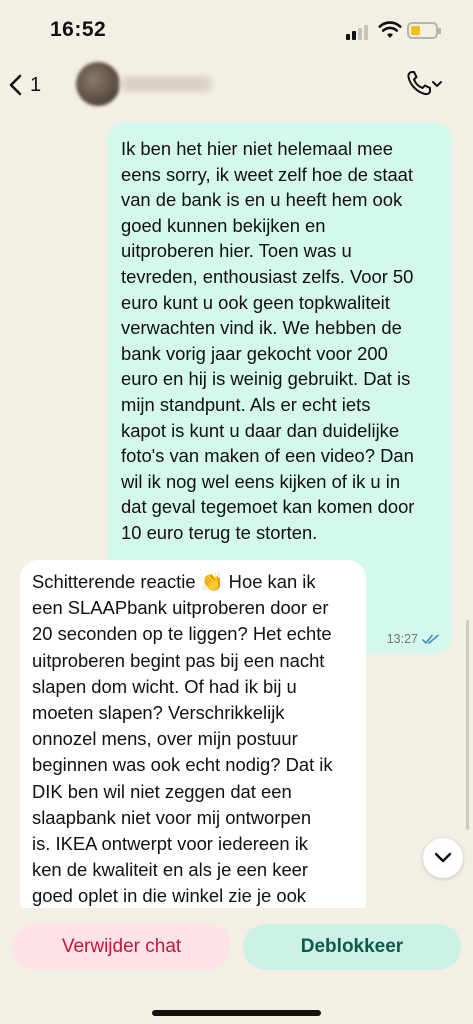 Image resolution: width=473 pixels, height=1024 pixels. Describe the element at coordinates (390, 29) in the screenshot. I see `wifi-icon` at that location.